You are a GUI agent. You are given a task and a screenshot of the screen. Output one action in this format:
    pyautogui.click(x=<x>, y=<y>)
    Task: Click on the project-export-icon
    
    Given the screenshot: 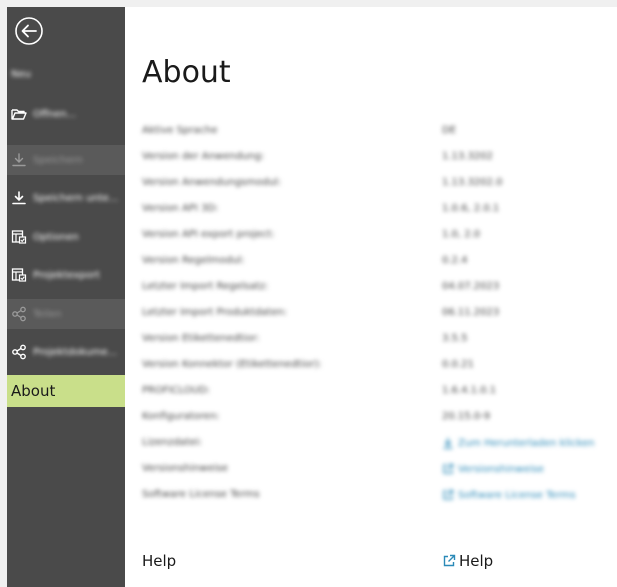 What is the action you would take?
    pyautogui.click(x=19, y=275)
    